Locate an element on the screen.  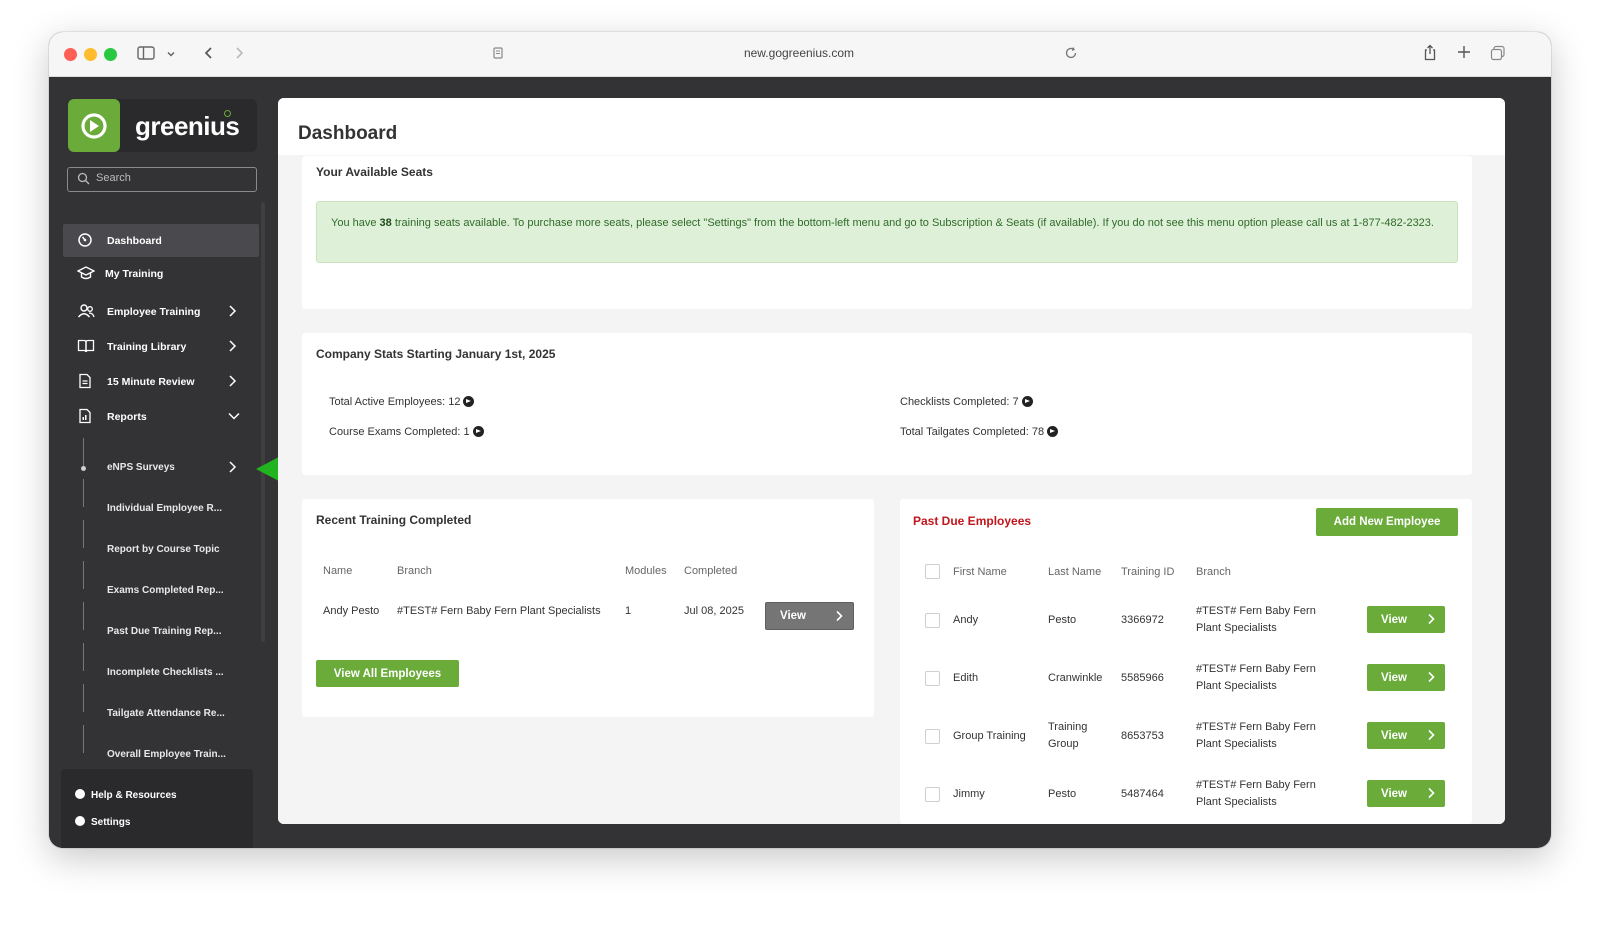
sidebar-item-my-training: My Training is located at coordinates (161, 273).